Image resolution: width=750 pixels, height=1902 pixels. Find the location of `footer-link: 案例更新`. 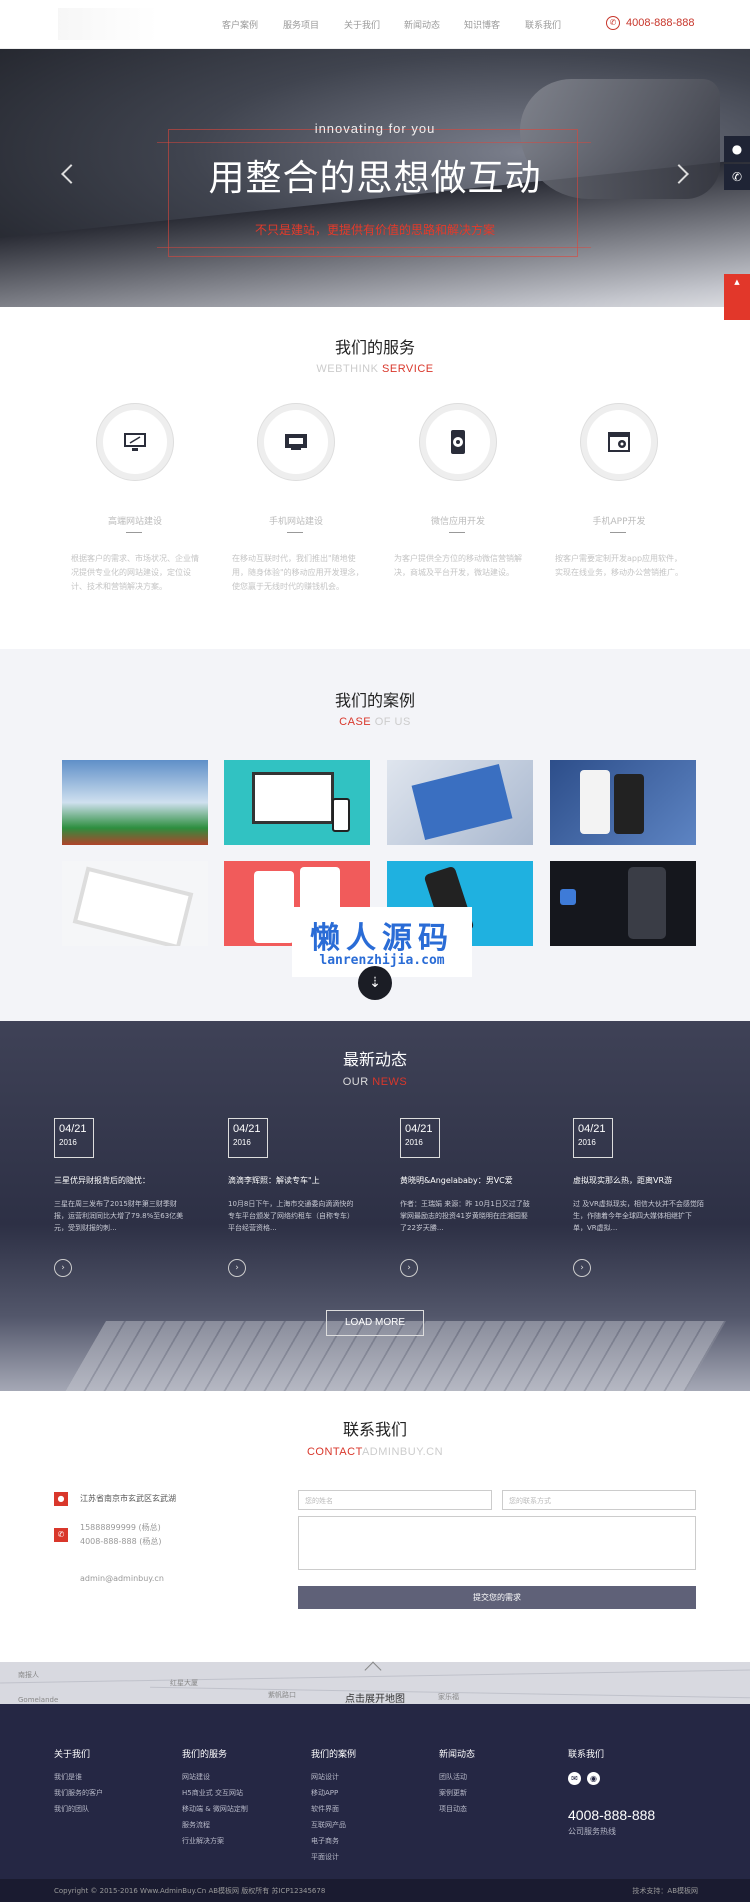

footer-link: 案例更新 is located at coordinates (457, 1793).